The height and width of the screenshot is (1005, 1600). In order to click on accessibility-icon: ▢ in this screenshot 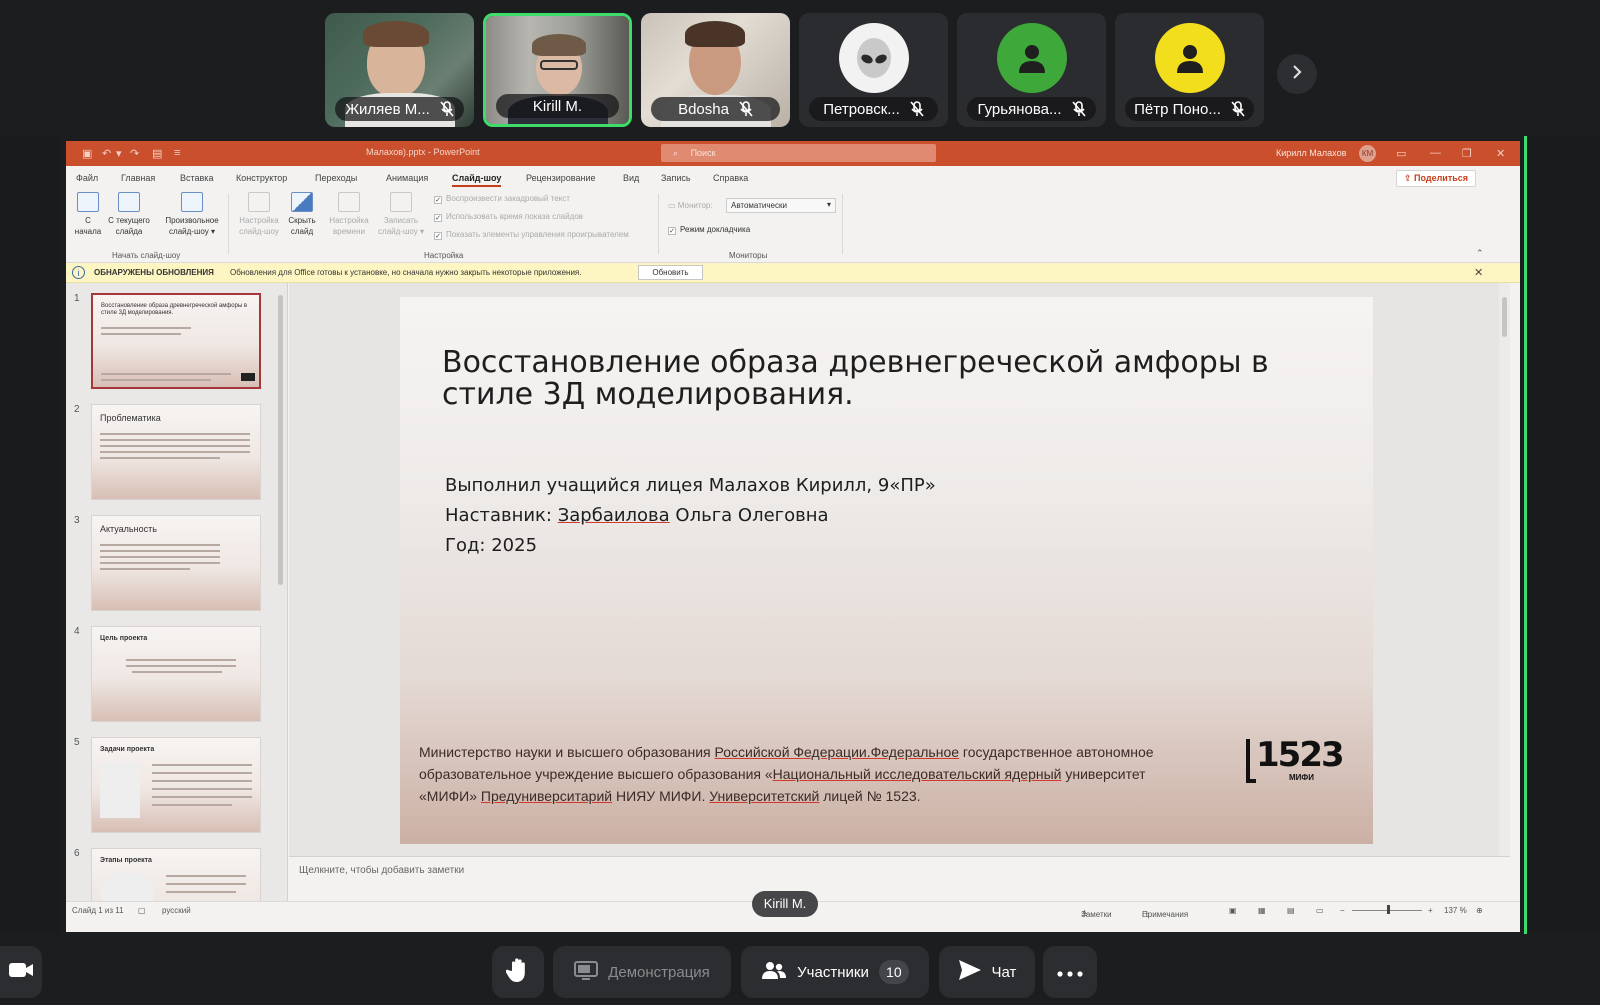, I will do `click(142, 910)`.